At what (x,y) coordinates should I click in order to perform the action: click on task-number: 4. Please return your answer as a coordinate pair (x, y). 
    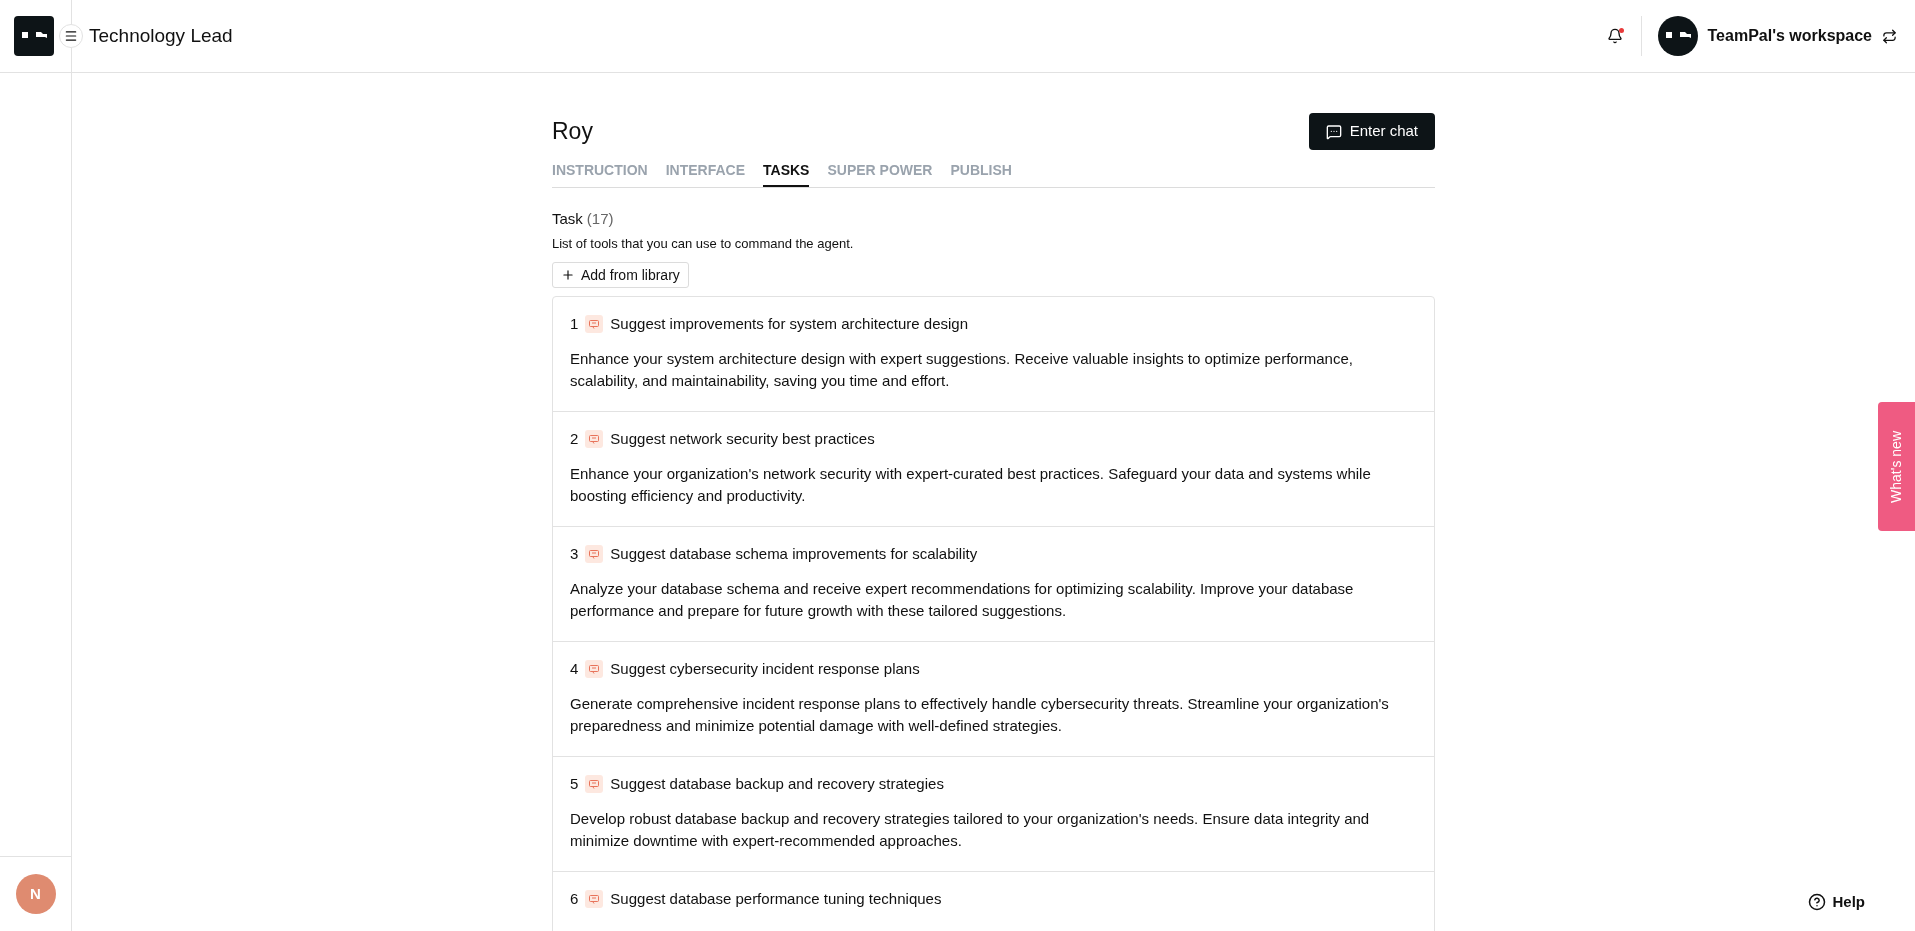
    Looking at the image, I should click on (574, 669).